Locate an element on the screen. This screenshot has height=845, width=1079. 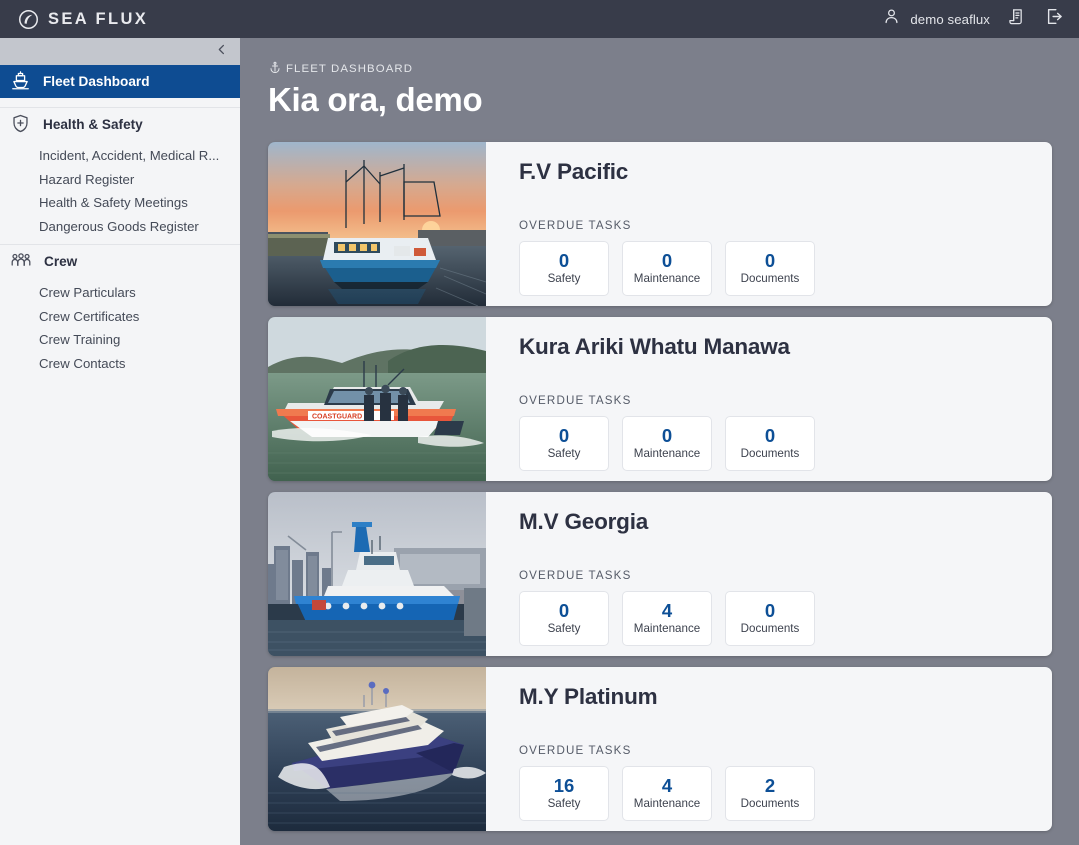
sidebar-item-label: Crew is located at coordinates (61, 261).